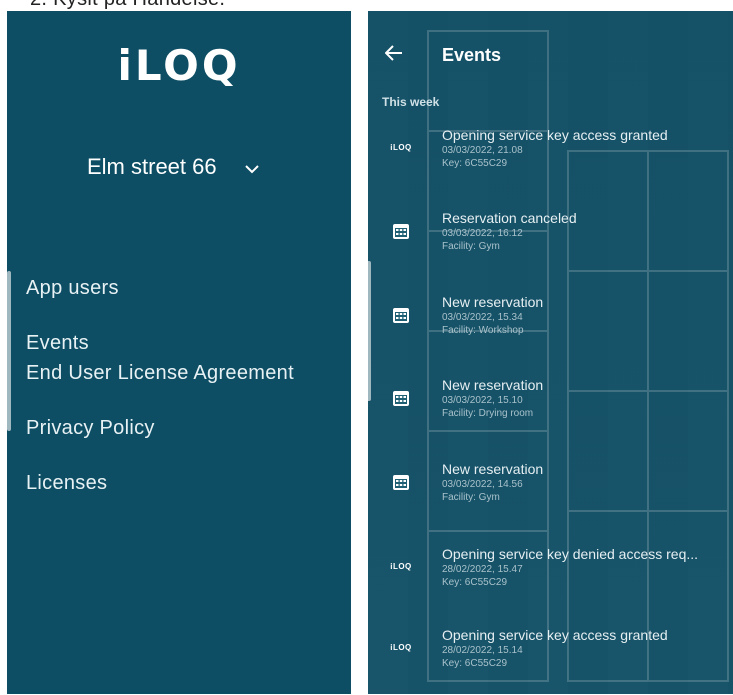  I want to click on site-selector: Elm street 66, so click(173, 167).